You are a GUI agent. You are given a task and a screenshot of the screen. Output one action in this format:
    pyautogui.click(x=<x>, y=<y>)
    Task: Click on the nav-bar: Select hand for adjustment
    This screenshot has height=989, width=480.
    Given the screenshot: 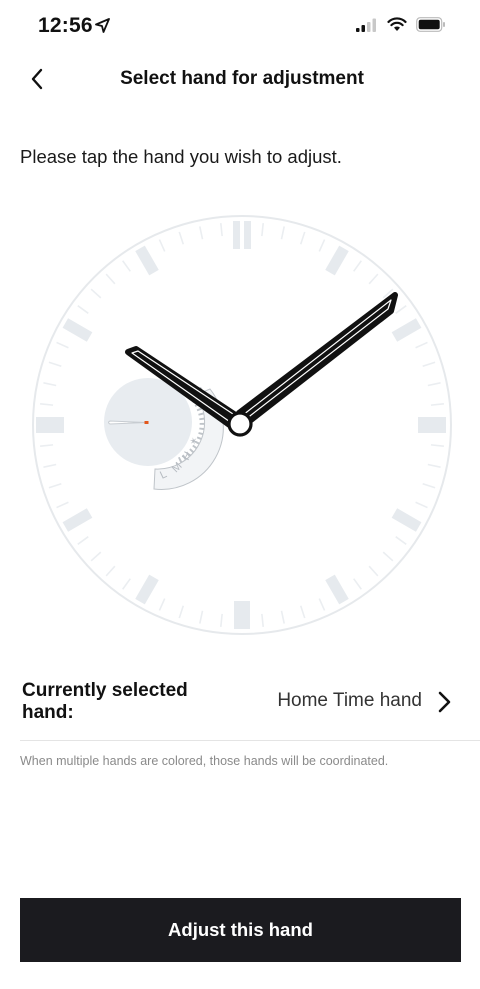 What is the action you would take?
    pyautogui.click(x=240, y=78)
    